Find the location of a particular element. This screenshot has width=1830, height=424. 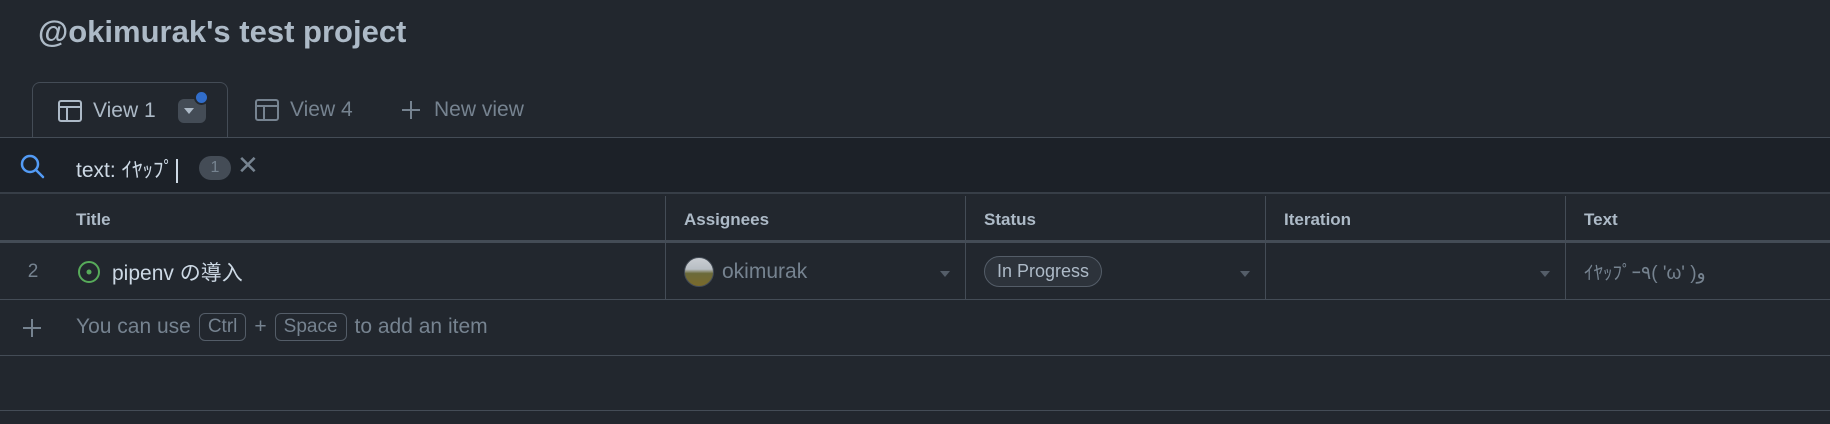

kbd-ctrl: Ctrl is located at coordinates (222, 327).